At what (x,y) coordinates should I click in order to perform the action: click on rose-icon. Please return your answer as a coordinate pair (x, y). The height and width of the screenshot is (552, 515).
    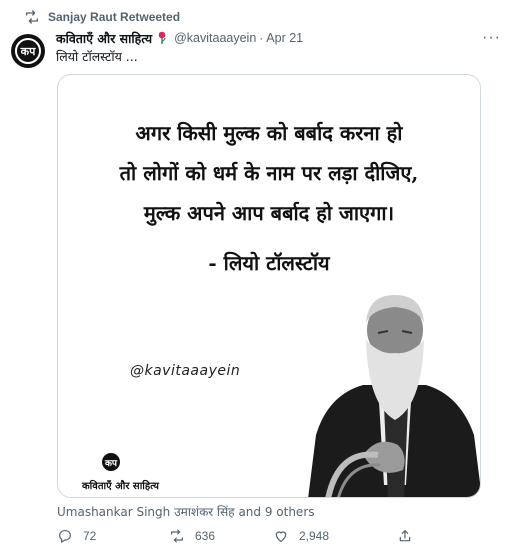
    Looking at the image, I should click on (162, 37).